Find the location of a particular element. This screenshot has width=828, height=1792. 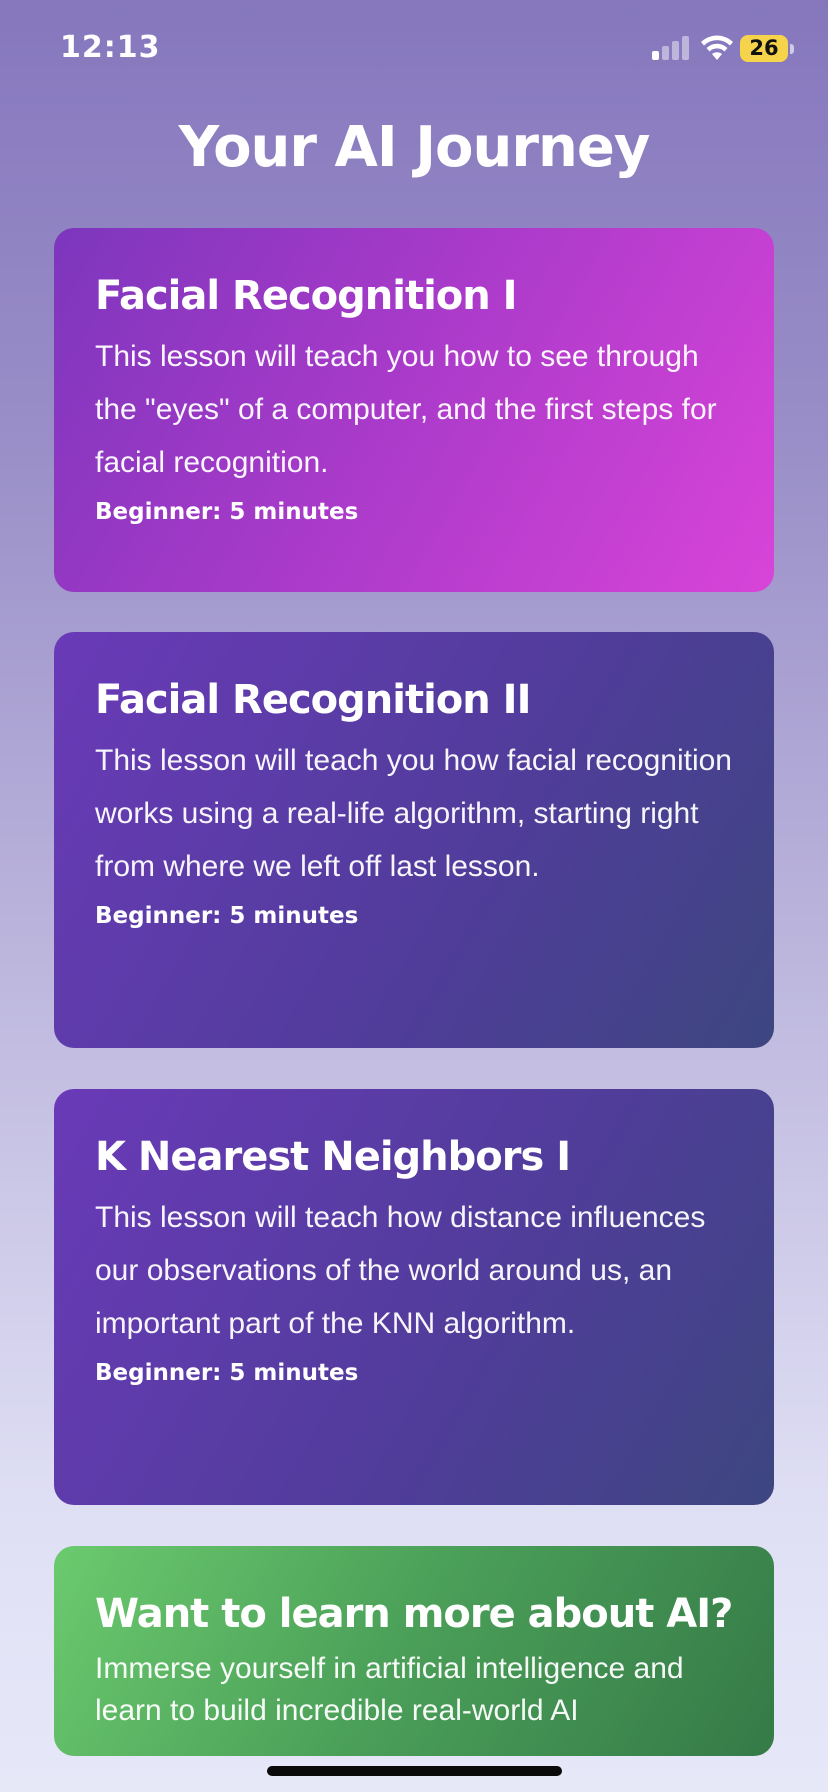

wifi-icon is located at coordinates (717, 48).